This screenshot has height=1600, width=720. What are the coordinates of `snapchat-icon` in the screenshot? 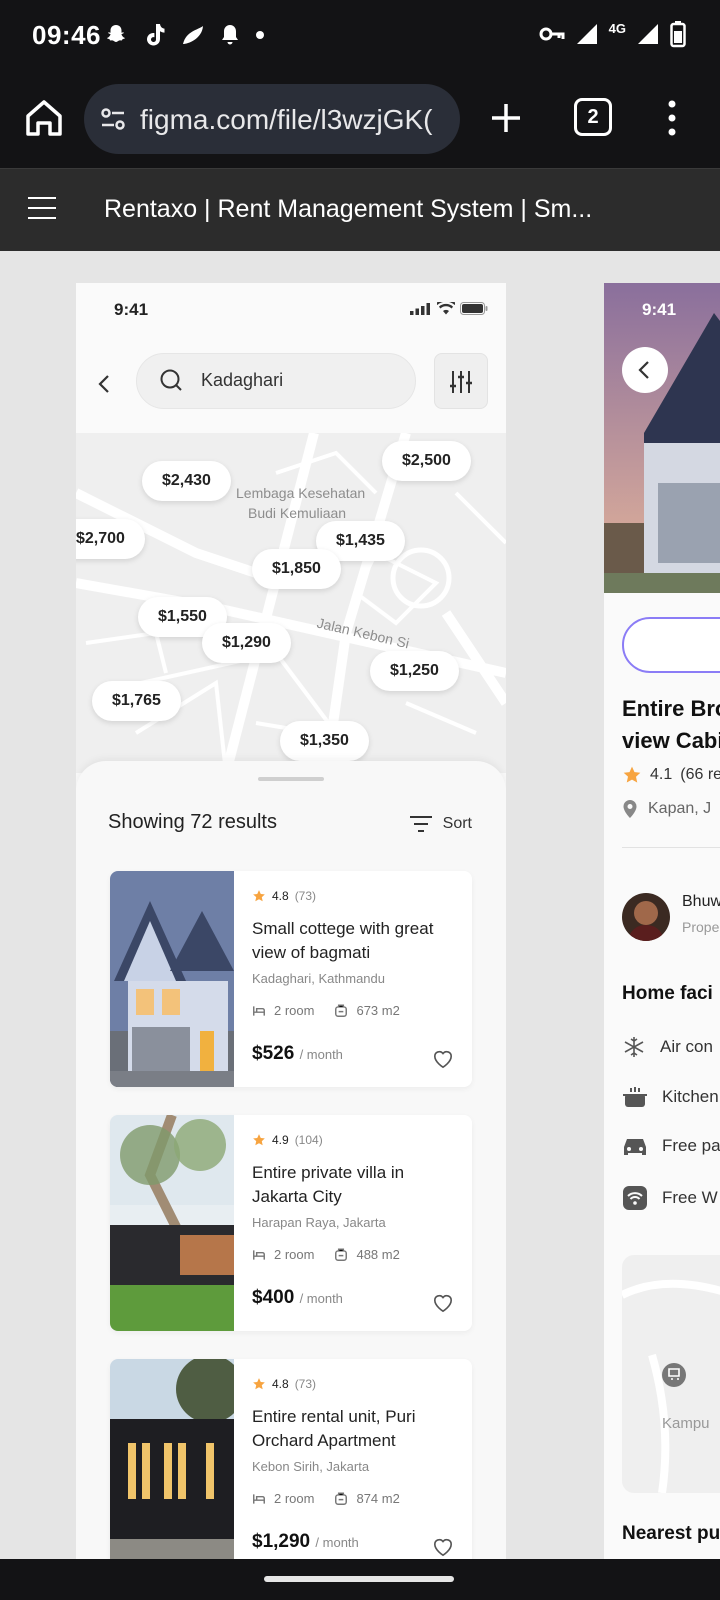 It's located at (116, 33).